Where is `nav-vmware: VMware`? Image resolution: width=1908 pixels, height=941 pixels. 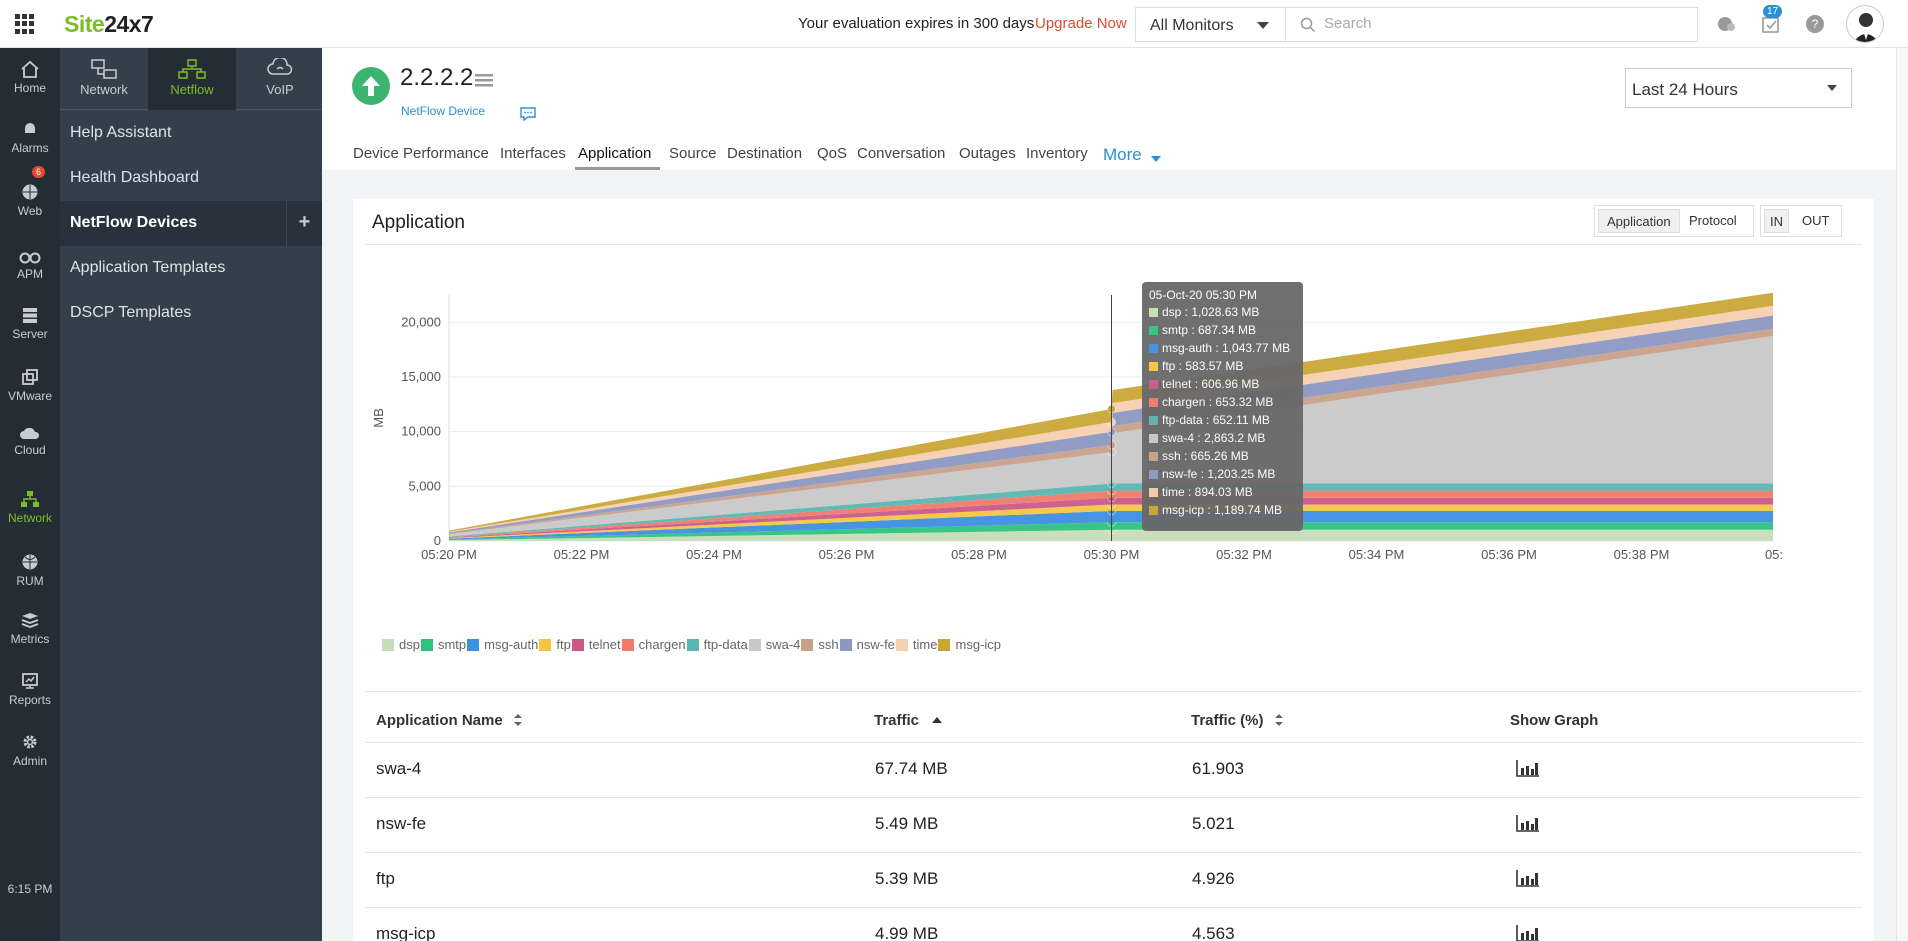 nav-vmware: VMware is located at coordinates (30, 385).